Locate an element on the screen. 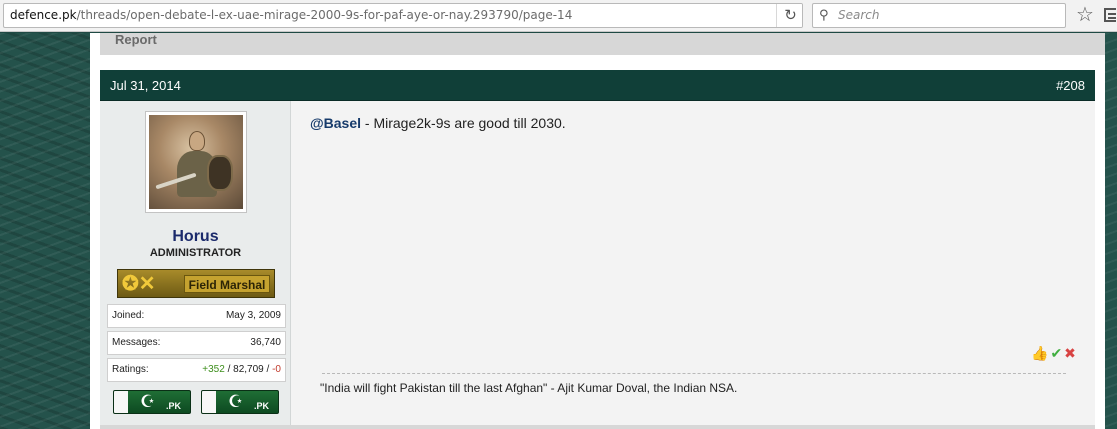 The image size is (1117, 429). stat-value: May 3, 2009 is located at coordinates (253, 315).